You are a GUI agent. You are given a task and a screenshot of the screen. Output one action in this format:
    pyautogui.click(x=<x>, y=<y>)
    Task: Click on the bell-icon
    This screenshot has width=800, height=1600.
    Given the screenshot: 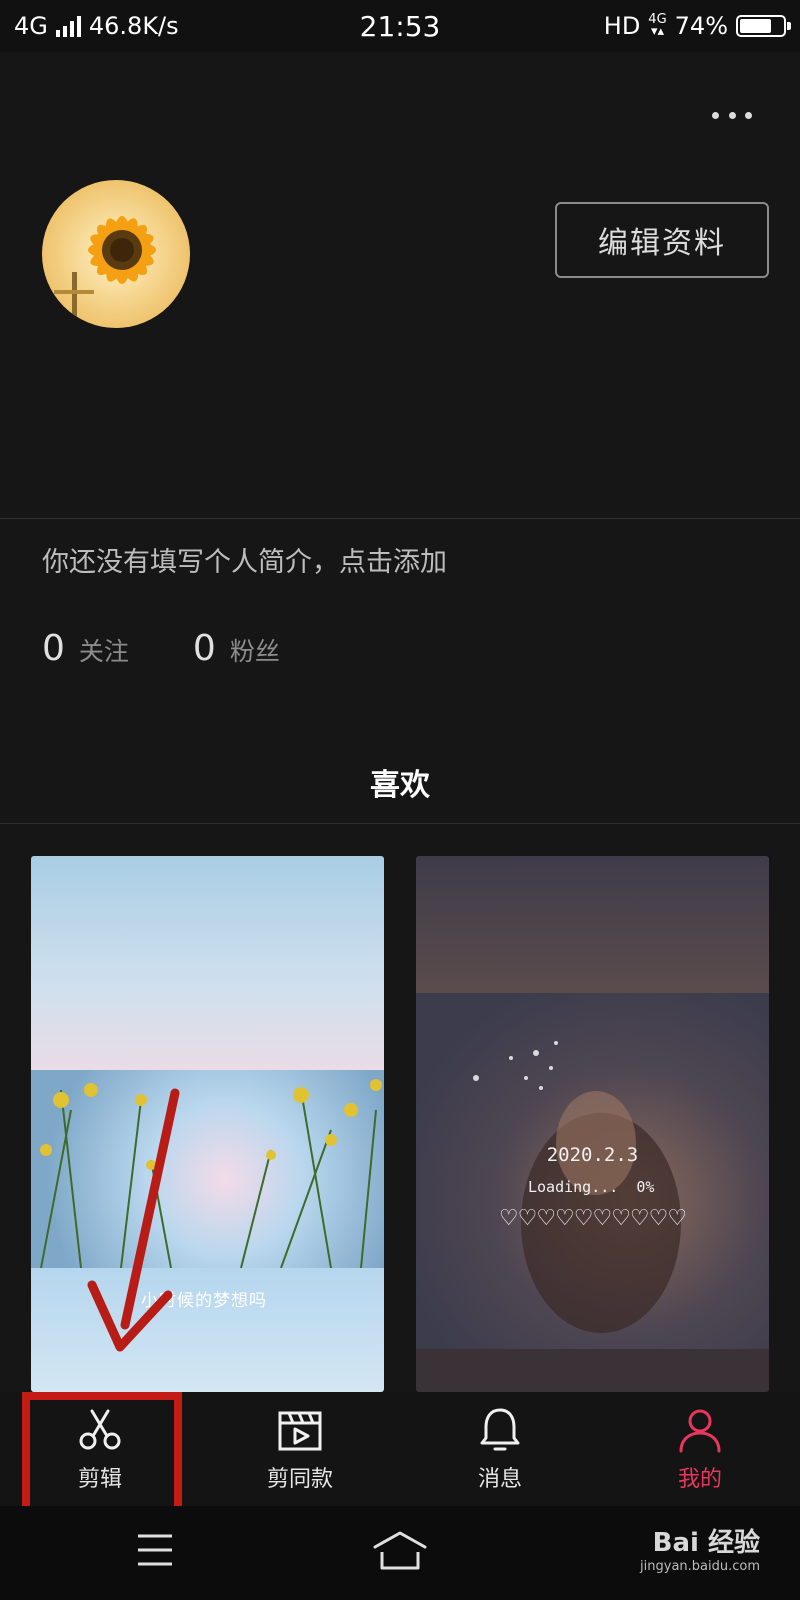 What is the action you would take?
    pyautogui.click(x=500, y=1429)
    